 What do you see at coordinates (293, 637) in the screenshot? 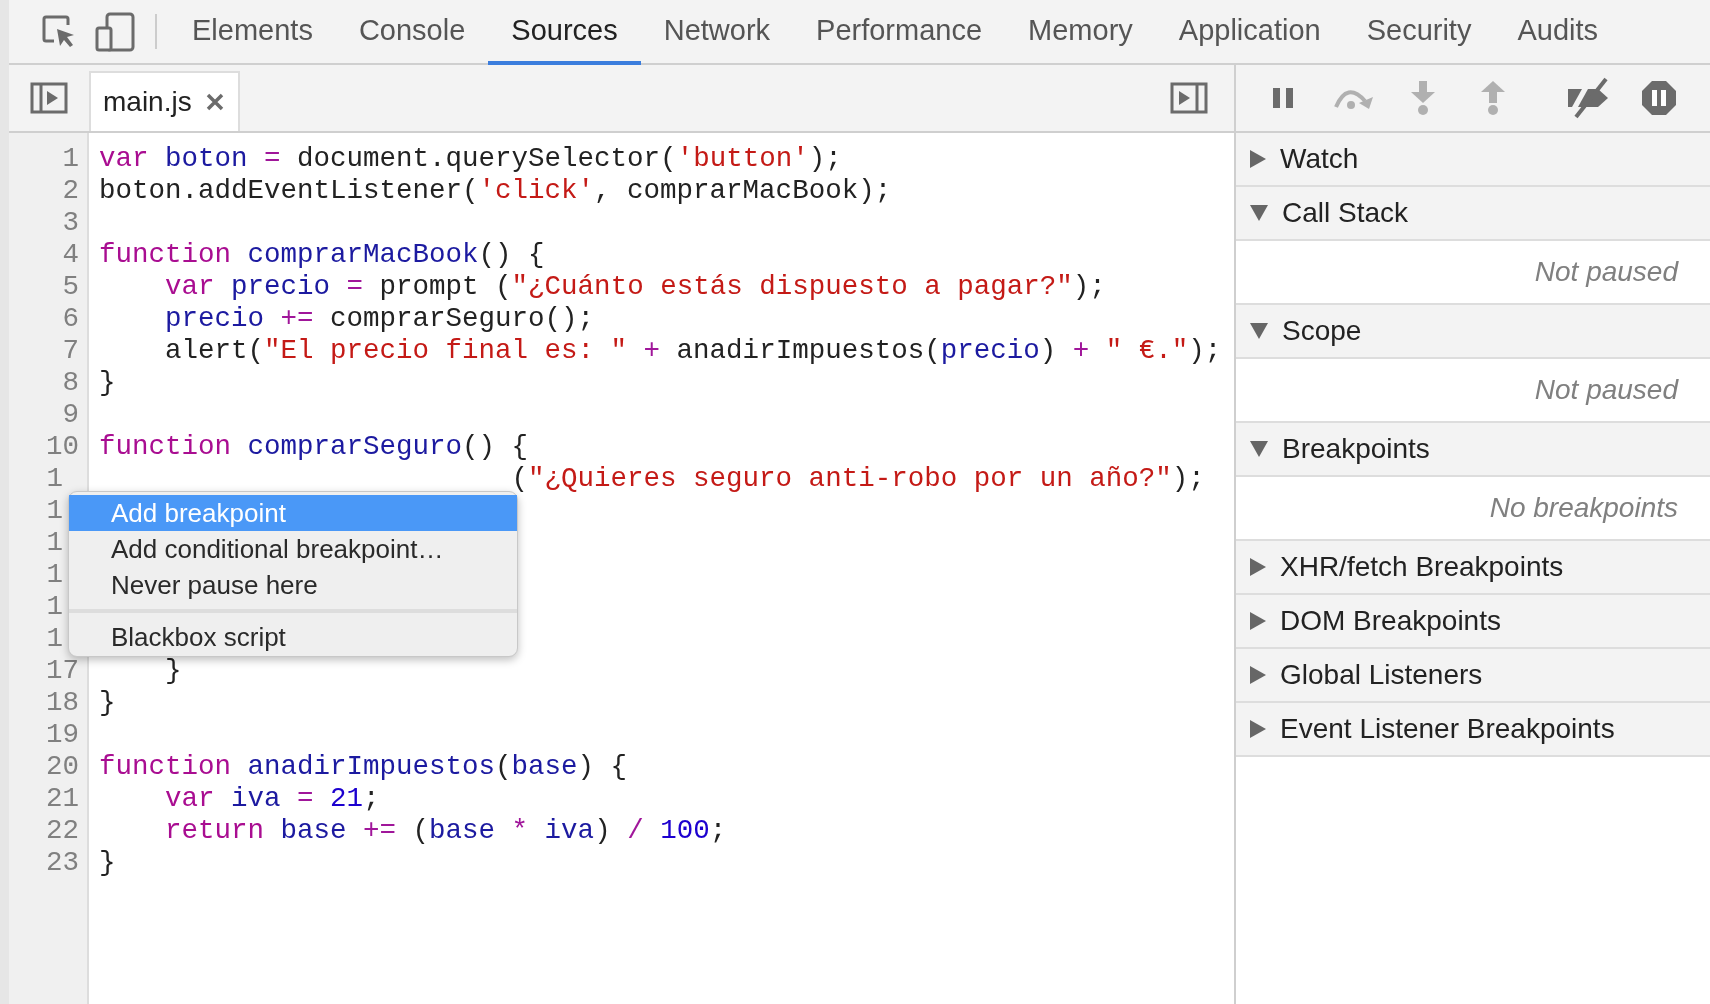
I see `menu-item: Blackbox script` at bounding box center [293, 637].